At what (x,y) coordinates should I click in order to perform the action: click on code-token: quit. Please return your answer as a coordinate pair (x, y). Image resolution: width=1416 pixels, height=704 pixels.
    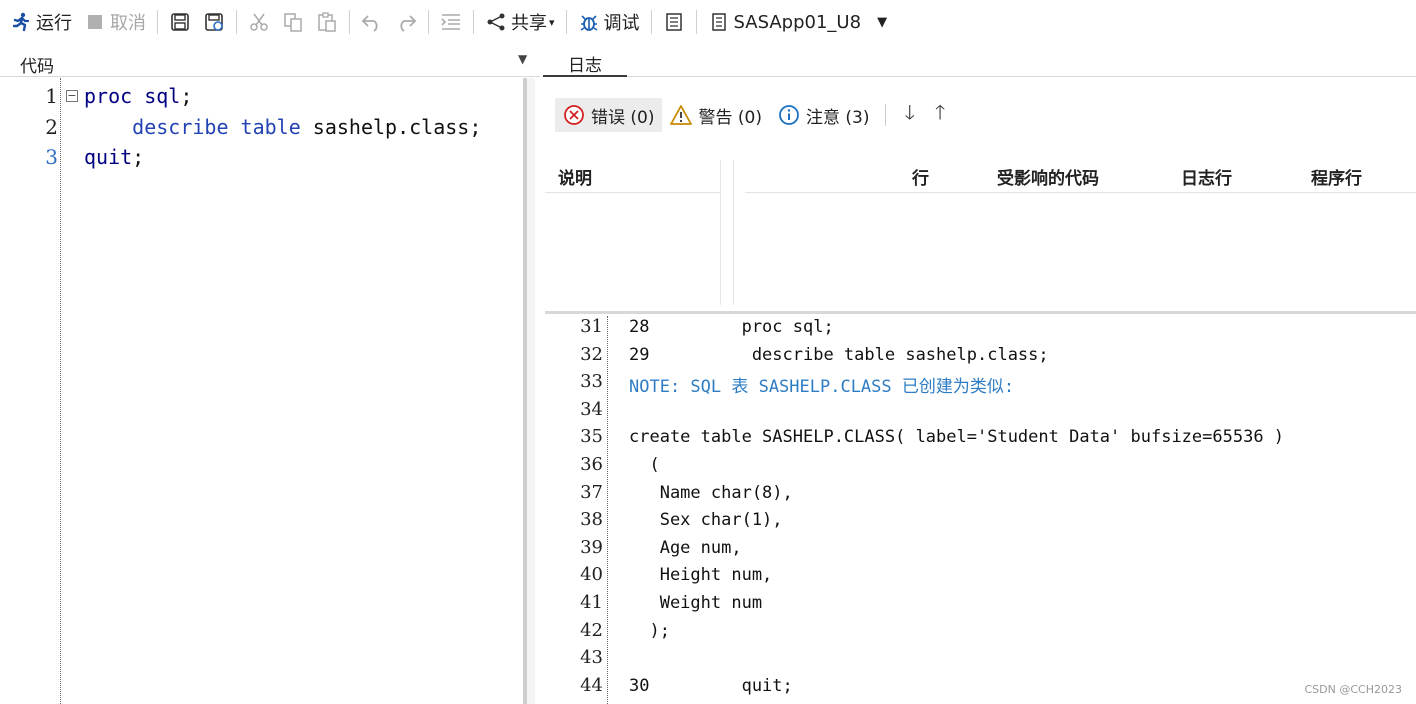
    Looking at the image, I should click on (108, 157).